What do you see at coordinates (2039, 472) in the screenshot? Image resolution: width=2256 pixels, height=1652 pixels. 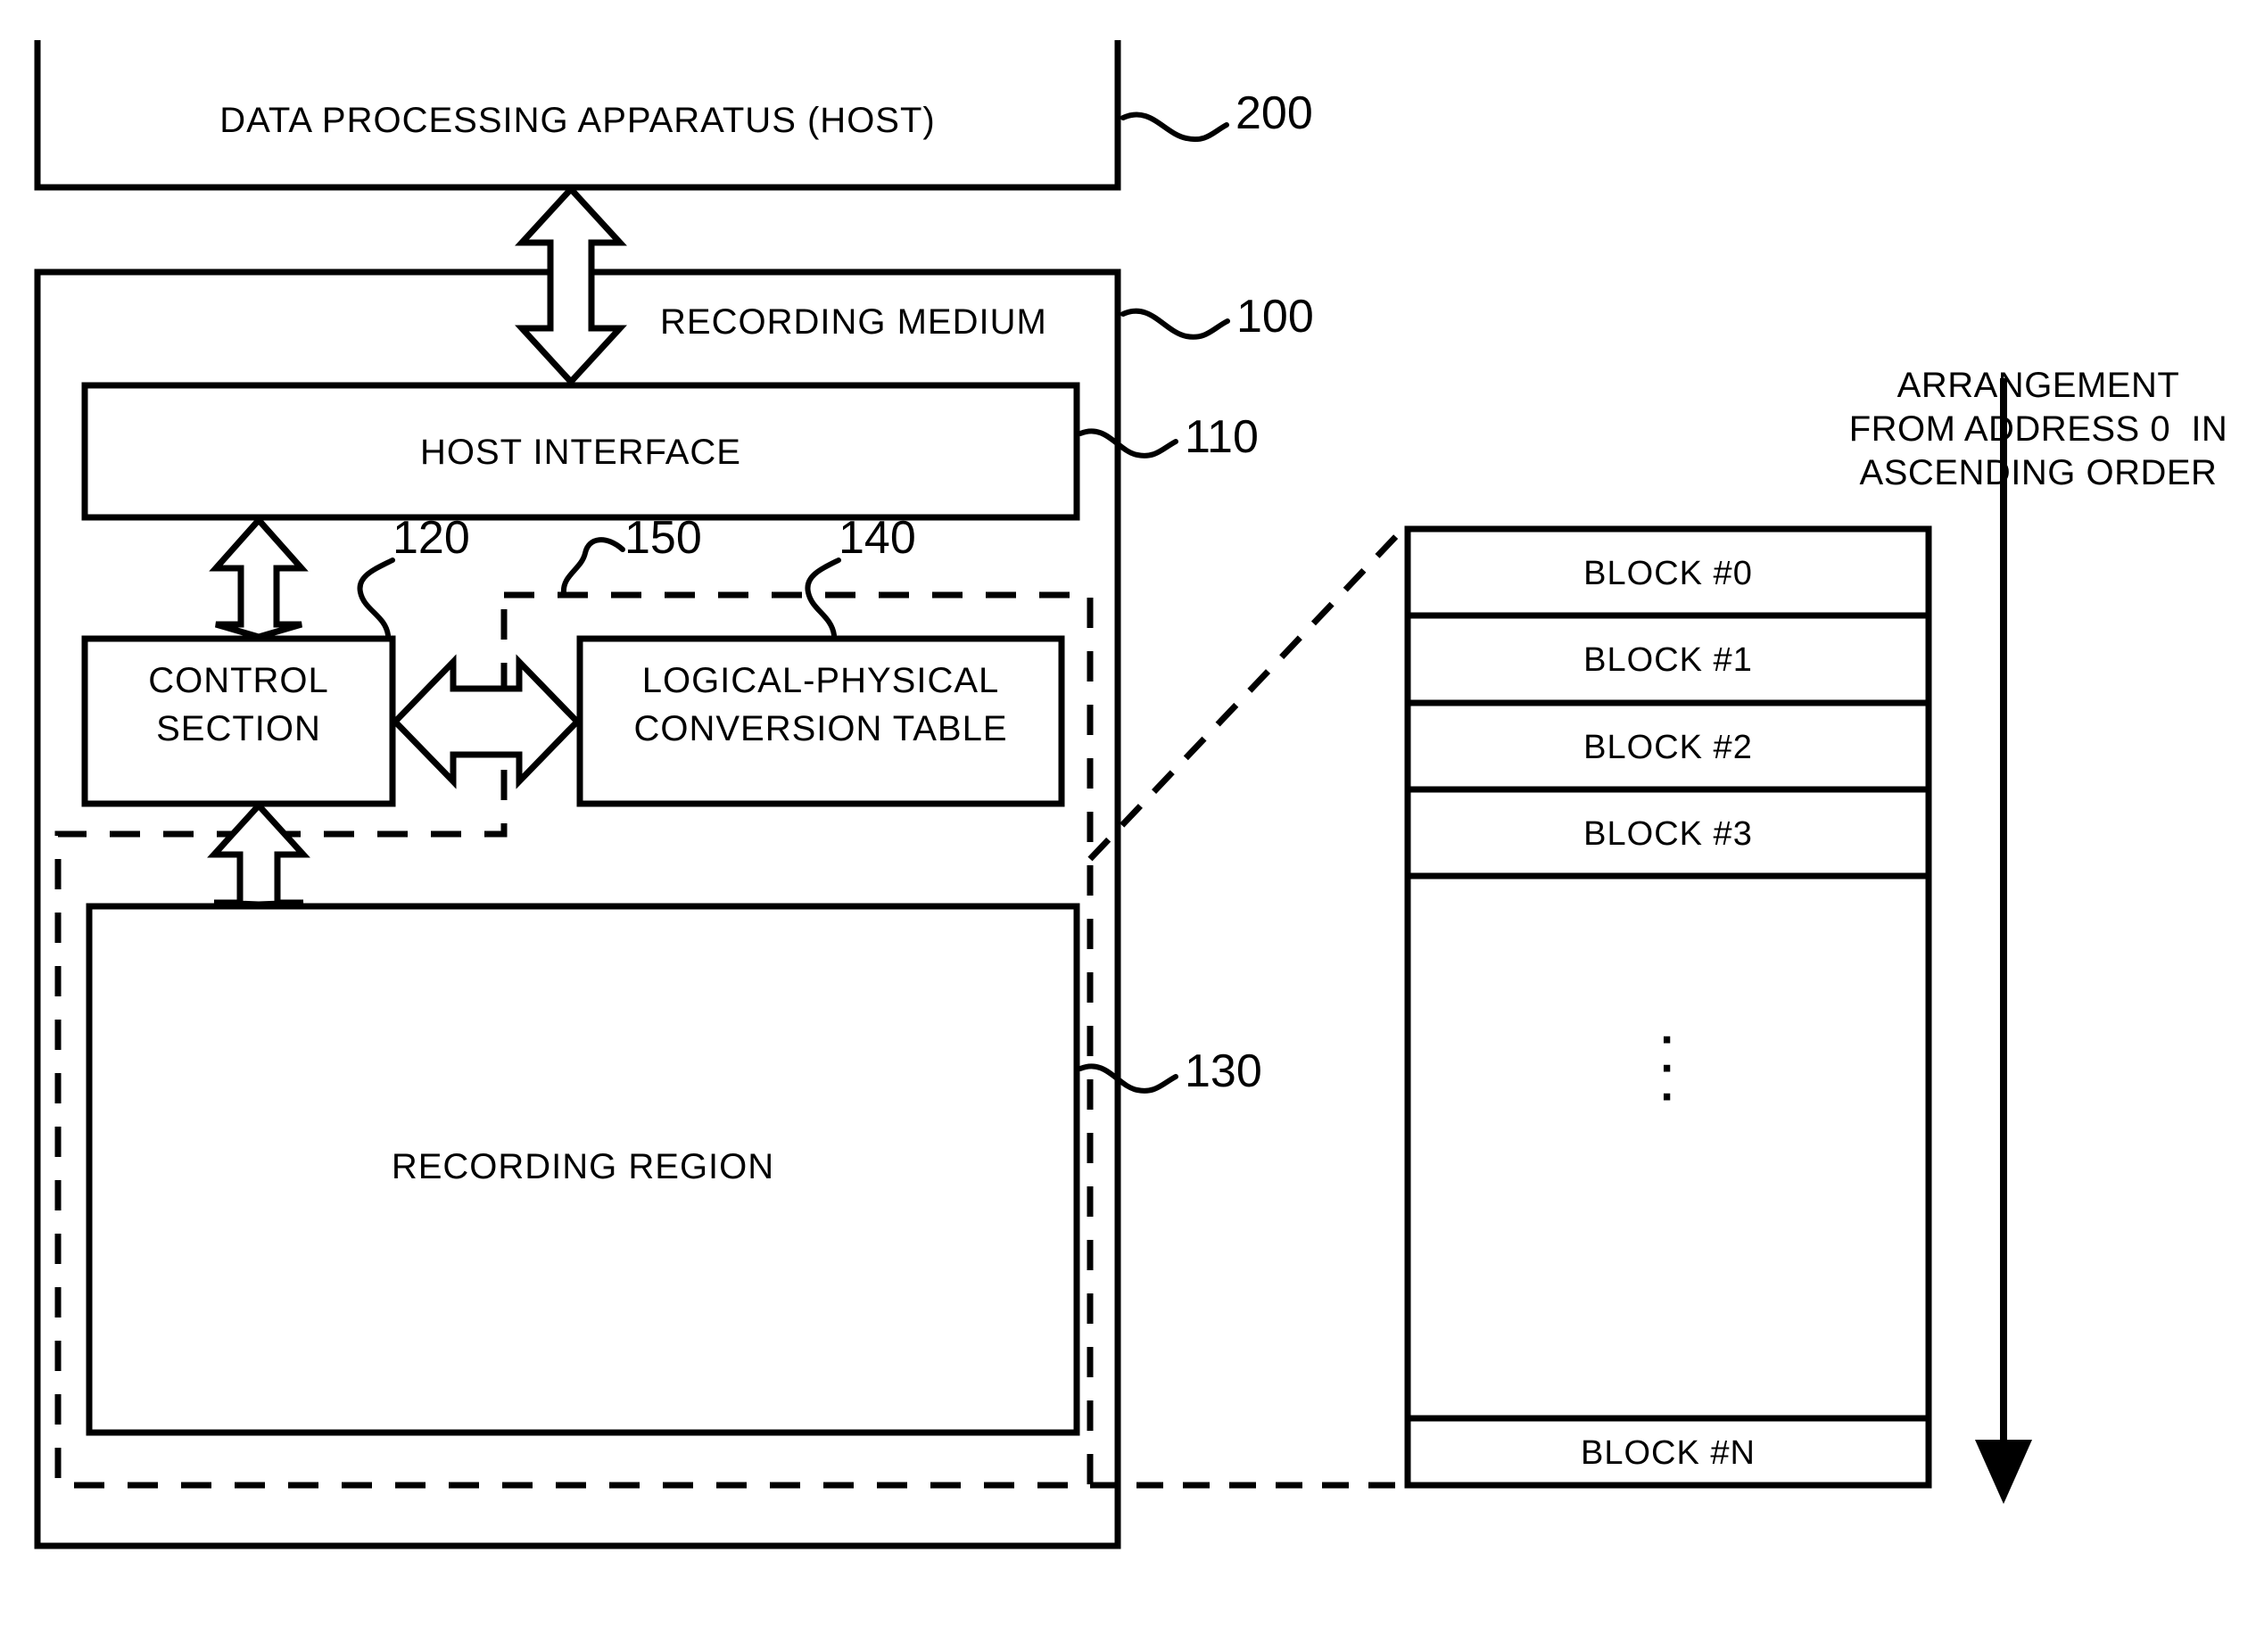 I see `arrangement-note-line3: ASCENDING ORDER` at bounding box center [2039, 472].